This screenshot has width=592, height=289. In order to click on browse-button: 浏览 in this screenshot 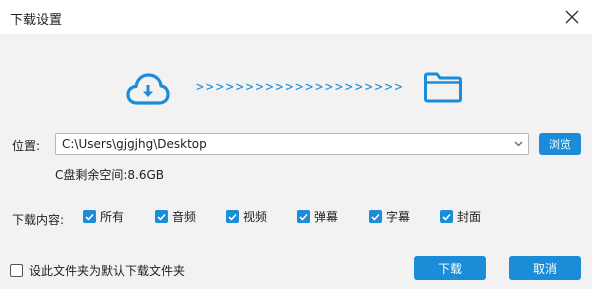, I will do `click(560, 144)`.